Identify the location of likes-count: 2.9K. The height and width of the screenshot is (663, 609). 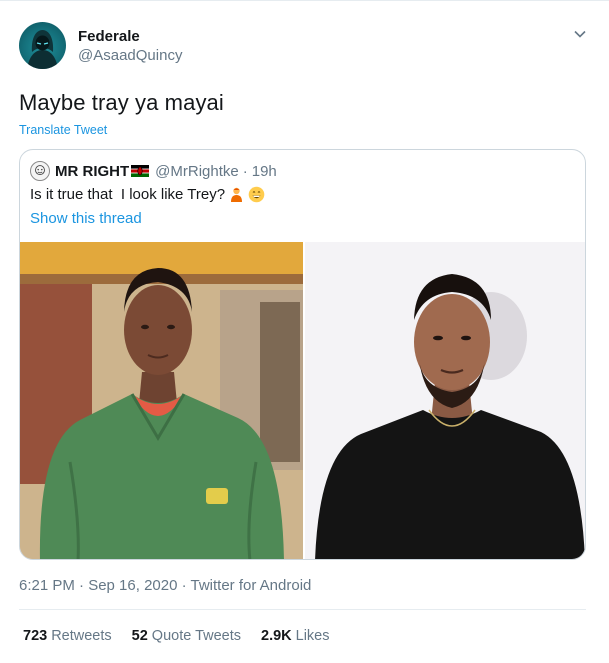
(276, 636).